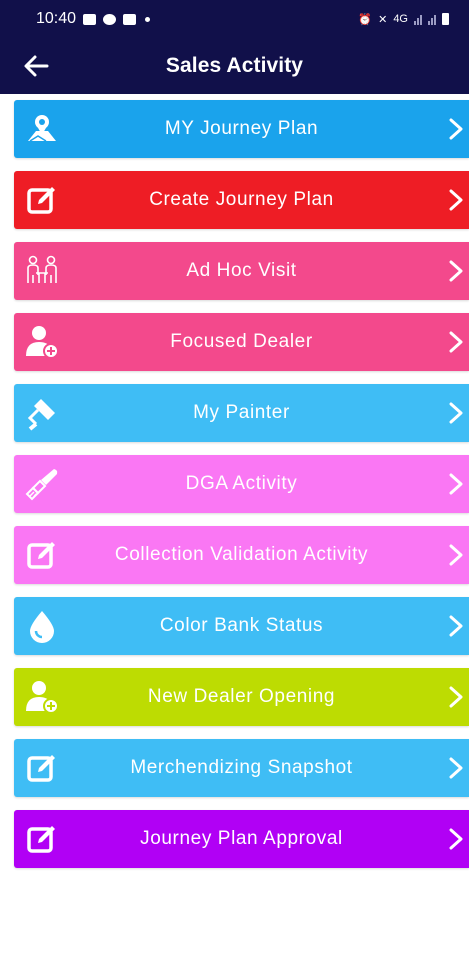 This screenshot has width=469, height=967. Describe the element at coordinates (56, 18) in the screenshot. I see `status-time: 10:40` at that location.